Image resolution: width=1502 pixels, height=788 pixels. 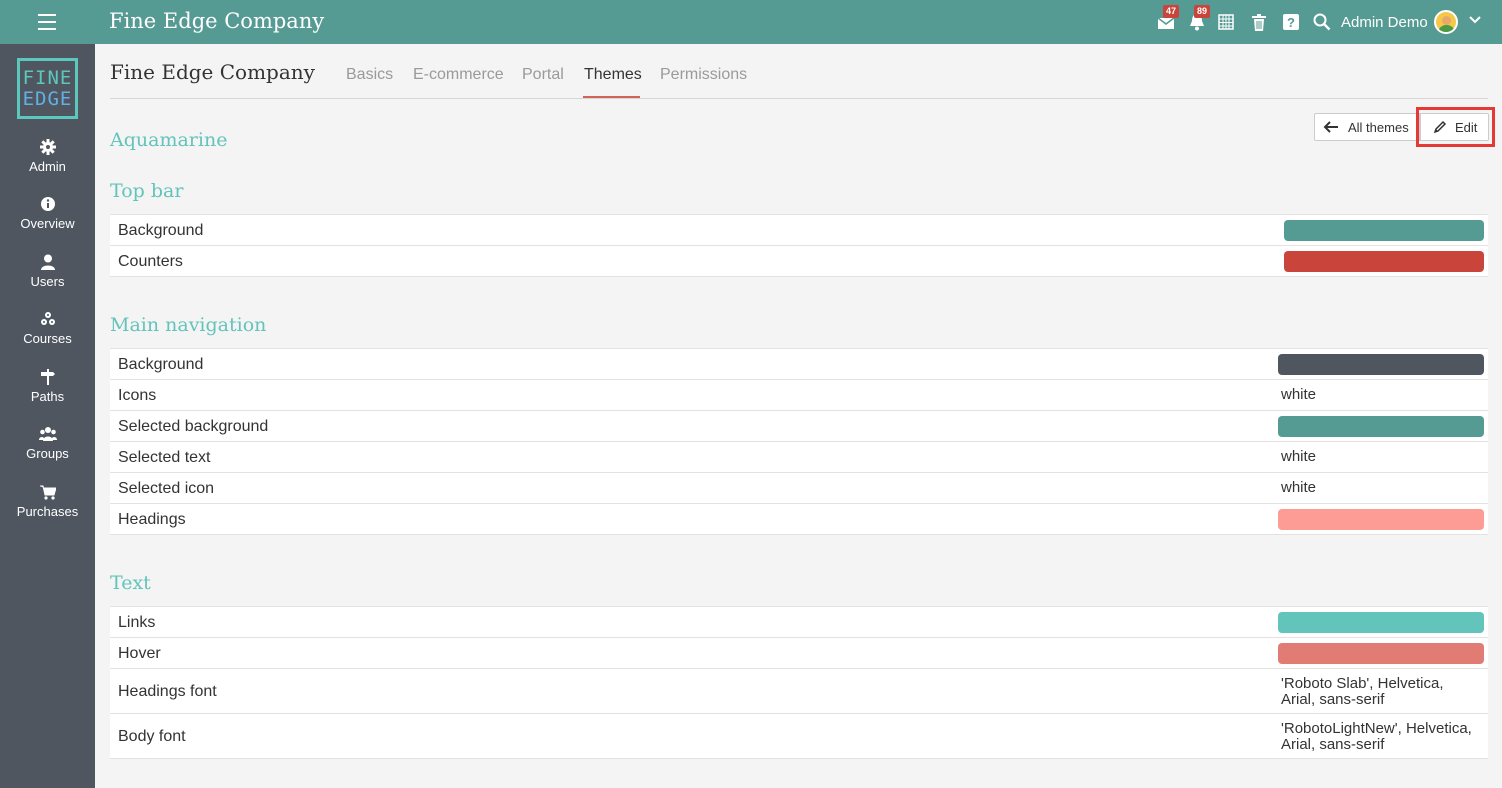 I want to click on setting-label: Counters, so click(x=150, y=261).